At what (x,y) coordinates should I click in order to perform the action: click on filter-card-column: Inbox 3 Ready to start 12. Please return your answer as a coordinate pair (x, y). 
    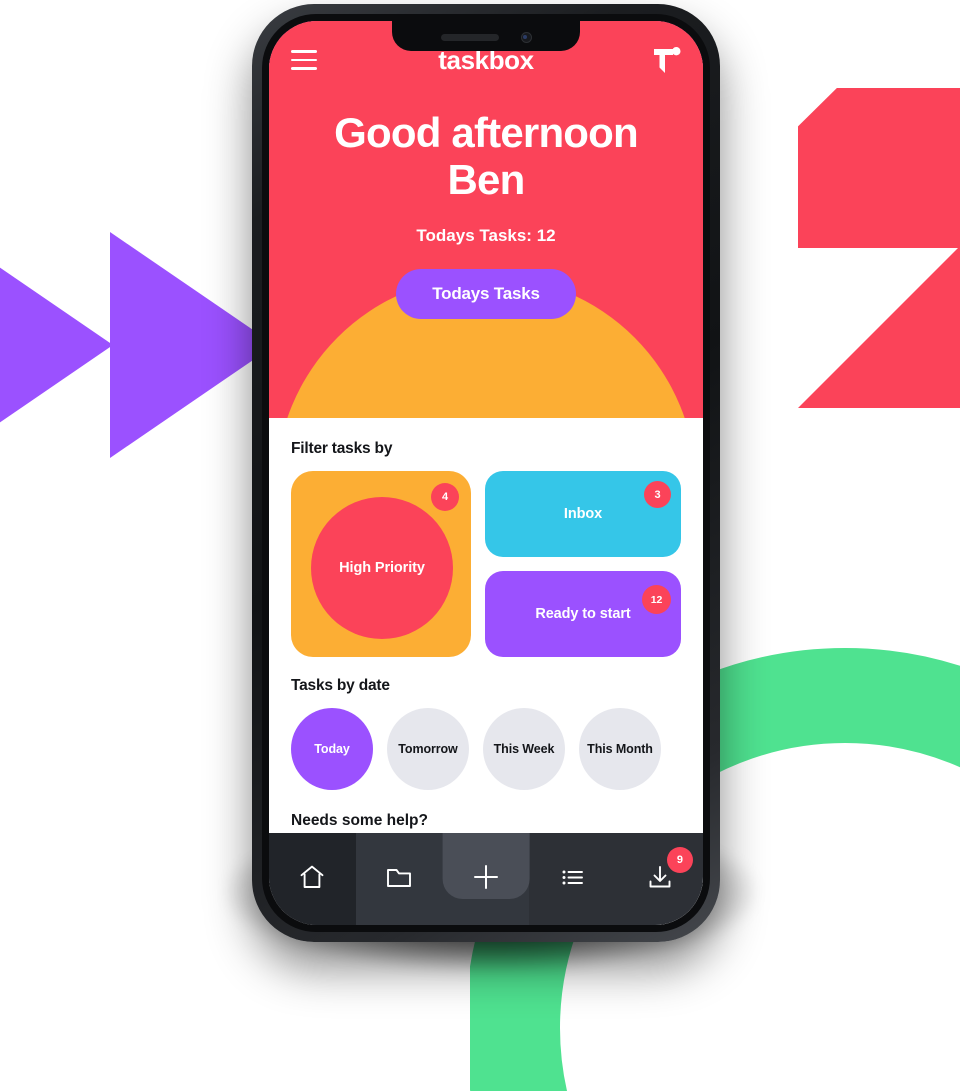
    Looking at the image, I should click on (583, 564).